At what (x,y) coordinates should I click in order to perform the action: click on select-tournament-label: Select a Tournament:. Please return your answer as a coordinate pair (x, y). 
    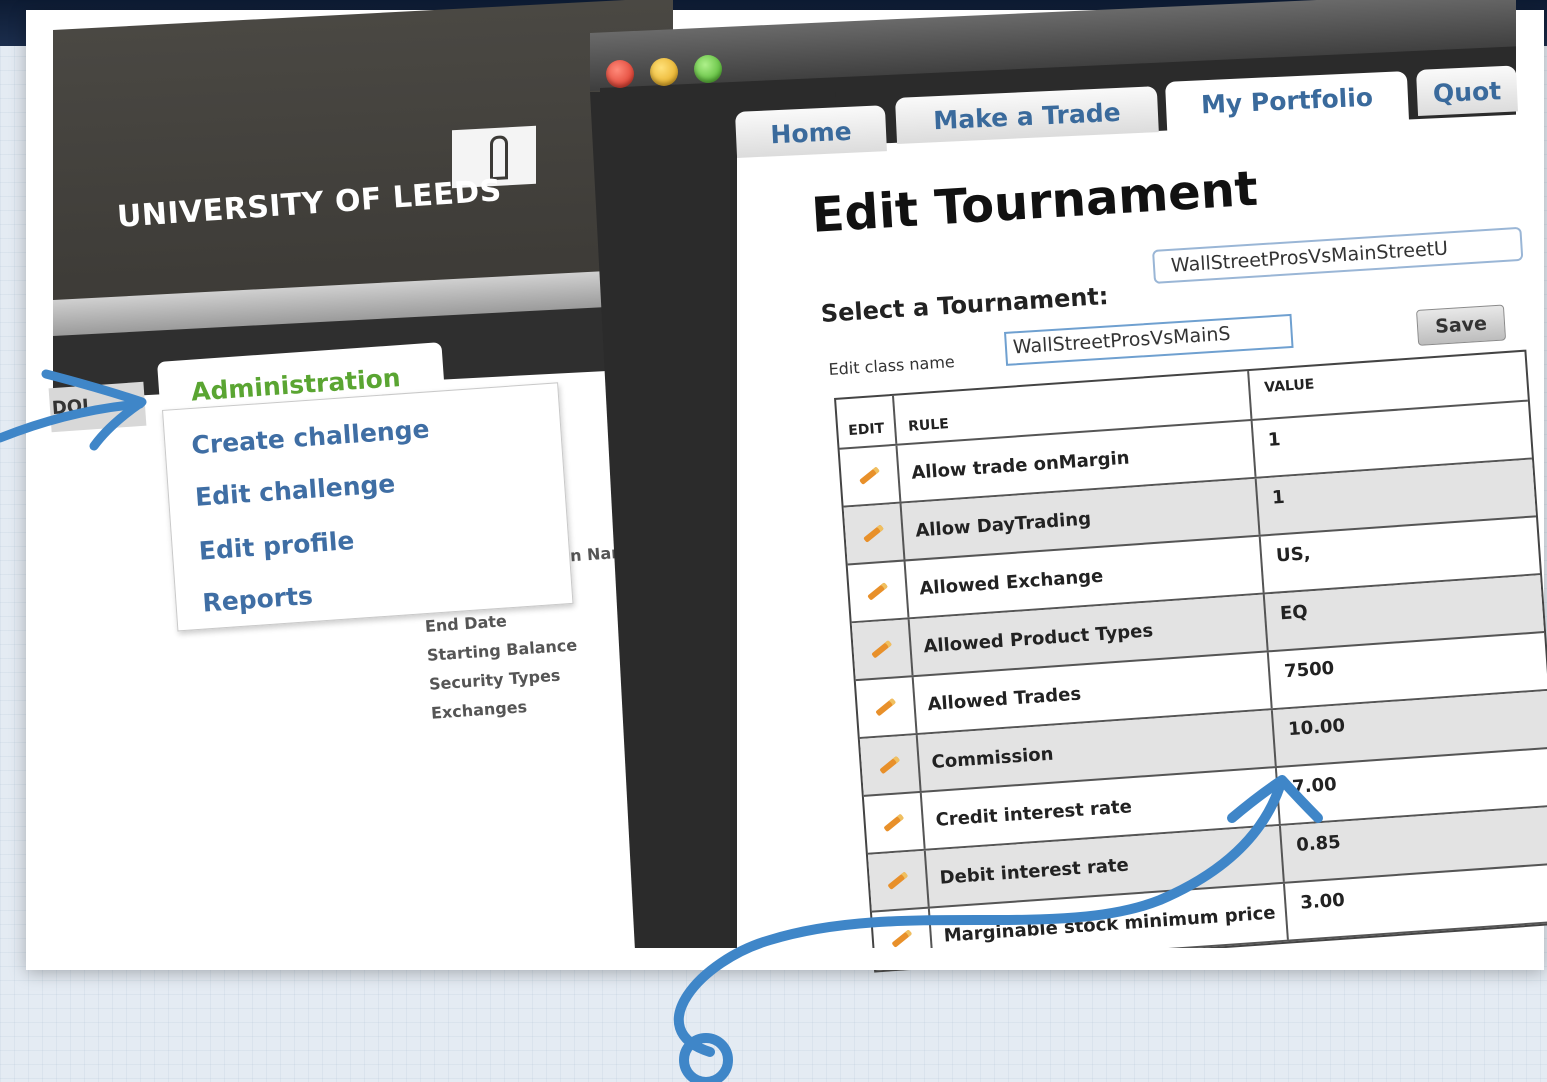
    Looking at the image, I should click on (965, 304).